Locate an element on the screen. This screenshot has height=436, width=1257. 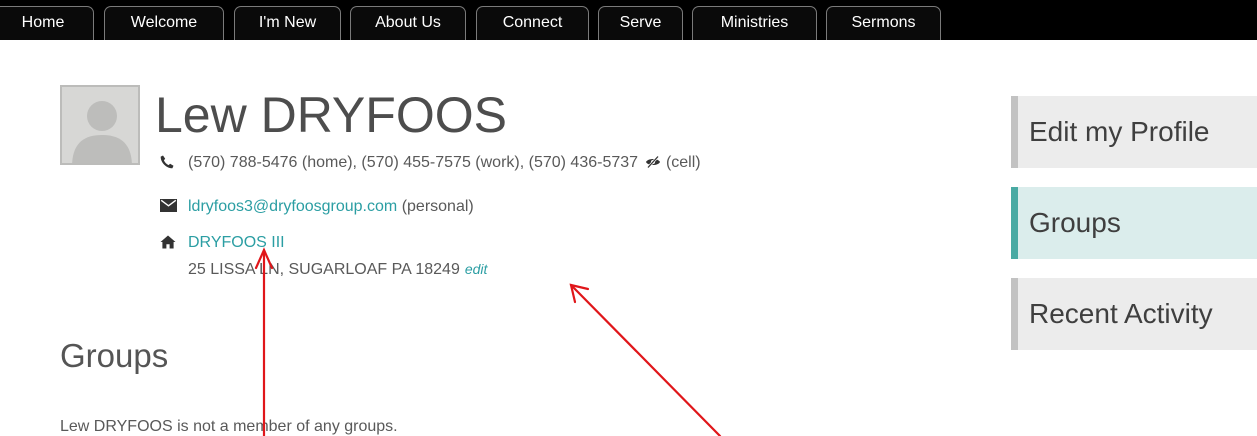
arrow-head-edit is located at coordinates (579, 293).